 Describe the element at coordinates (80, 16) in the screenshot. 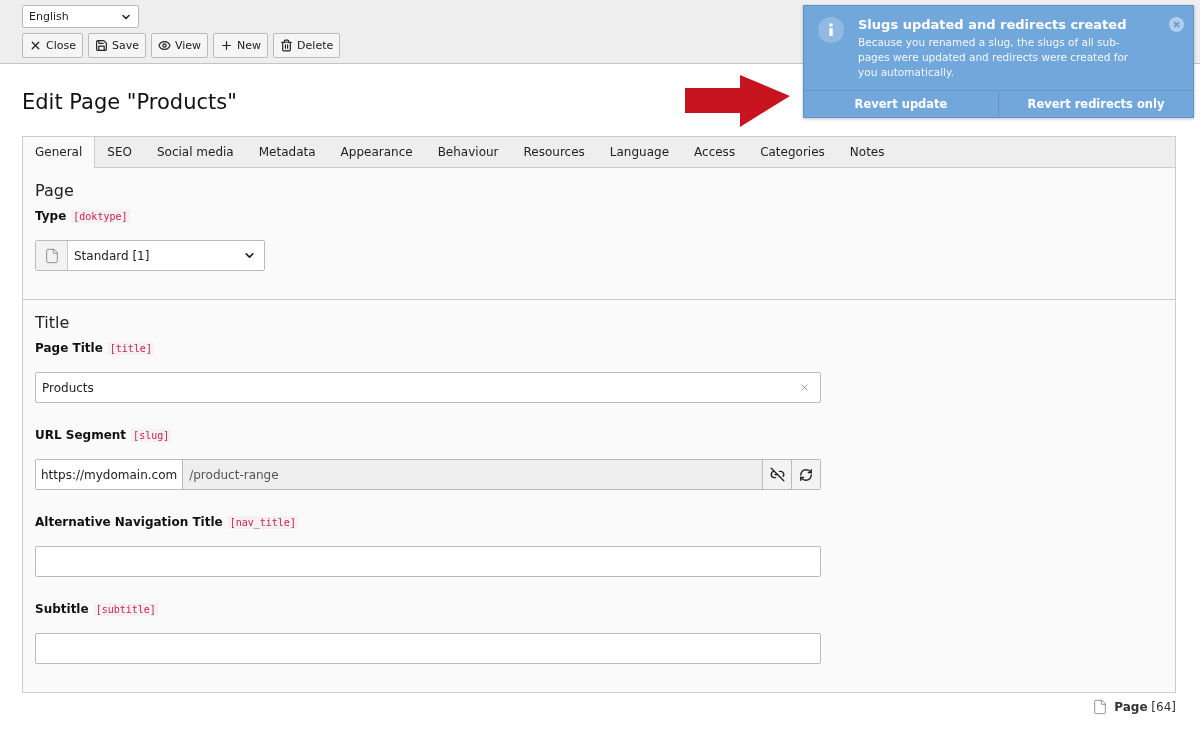

I see `language-select: English` at that location.